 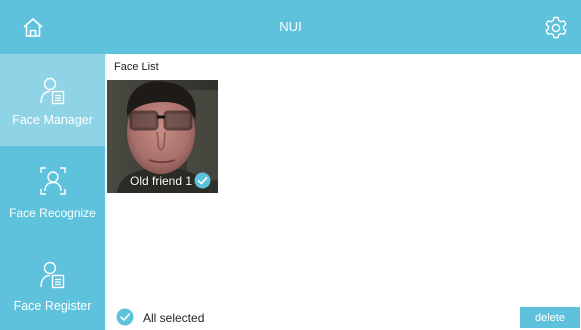 What do you see at coordinates (52, 213) in the screenshot?
I see `sidebar-item-label: Face Recognize` at bounding box center [52, 213].